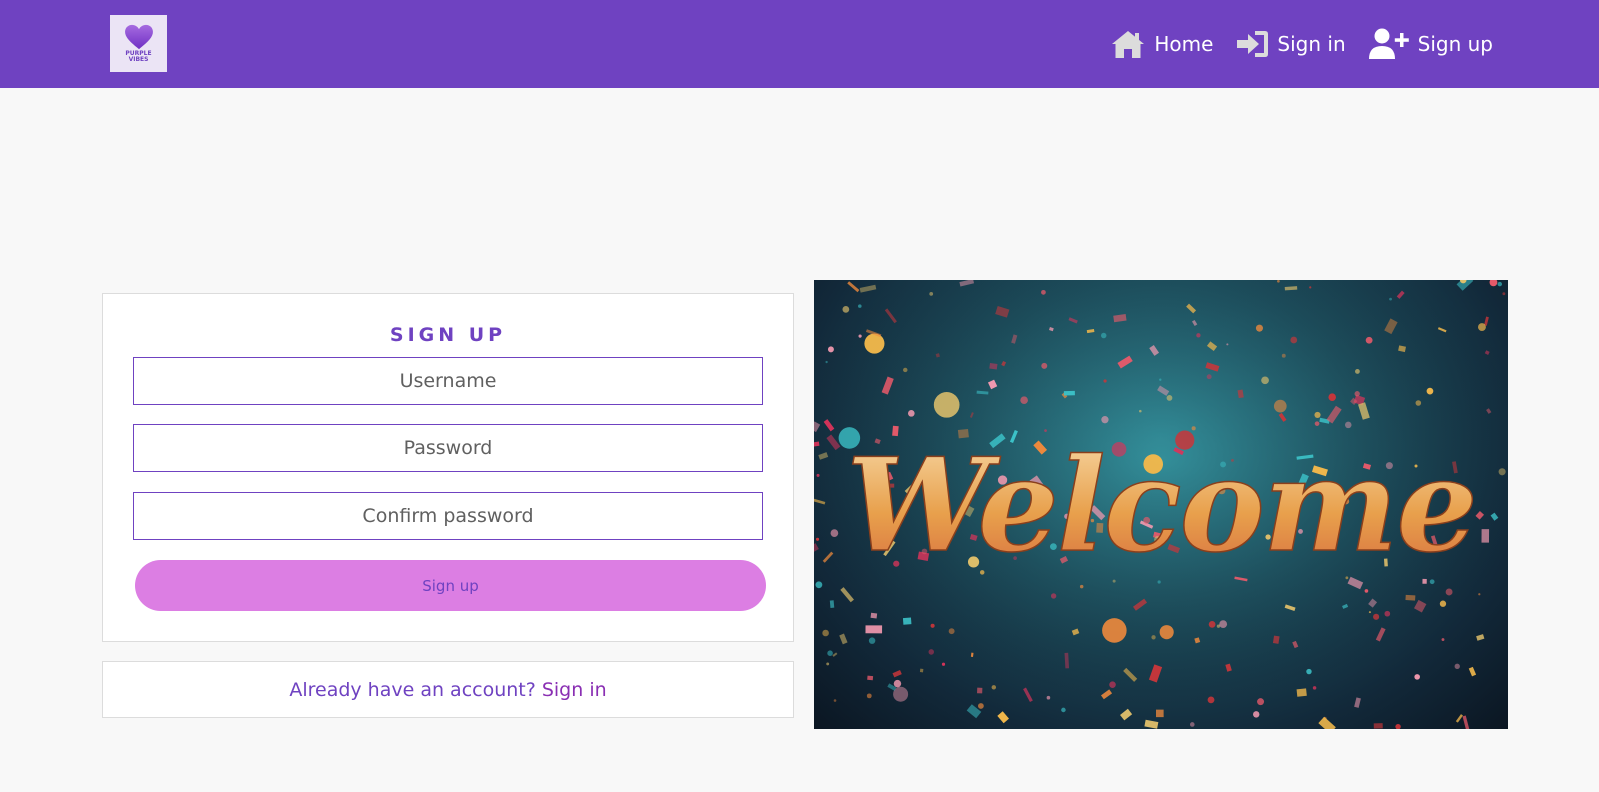 This screenshot has width=1599, height=792. I want to click on nav-home-label: Home, so click(1184, 44).